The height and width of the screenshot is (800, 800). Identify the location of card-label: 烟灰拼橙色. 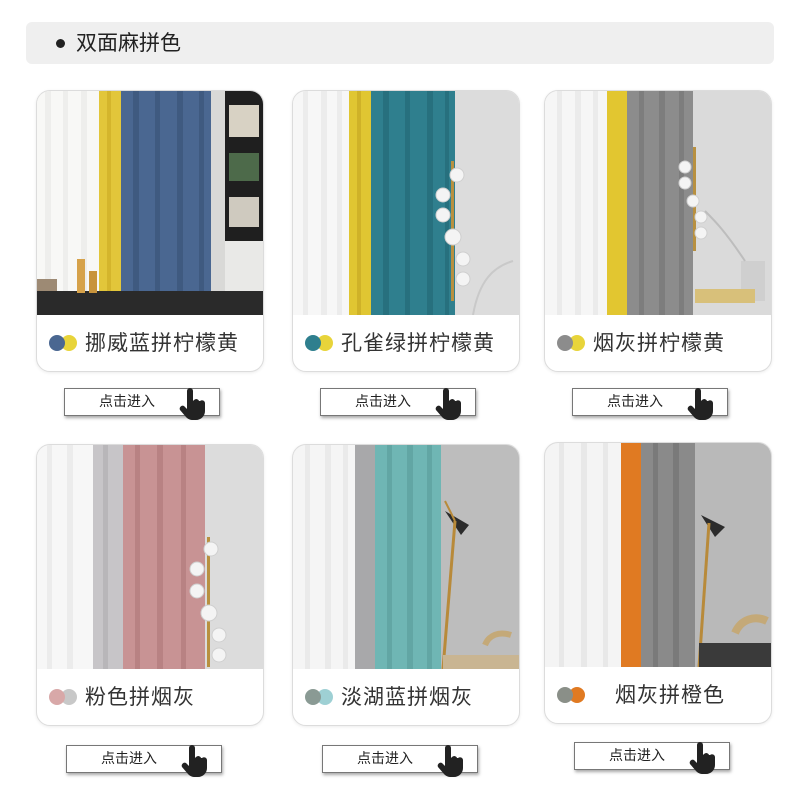
(658, 695).